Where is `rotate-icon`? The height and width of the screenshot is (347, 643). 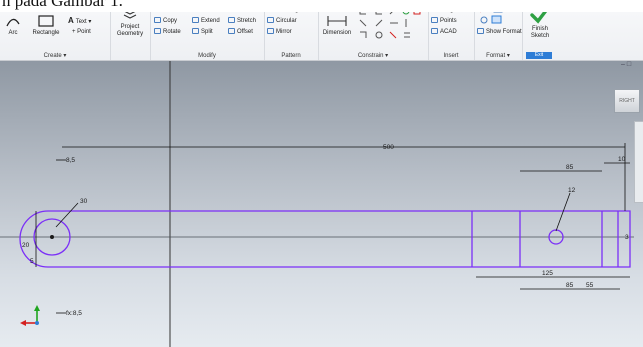
rotate-icon is located at coordinates (157, 31).